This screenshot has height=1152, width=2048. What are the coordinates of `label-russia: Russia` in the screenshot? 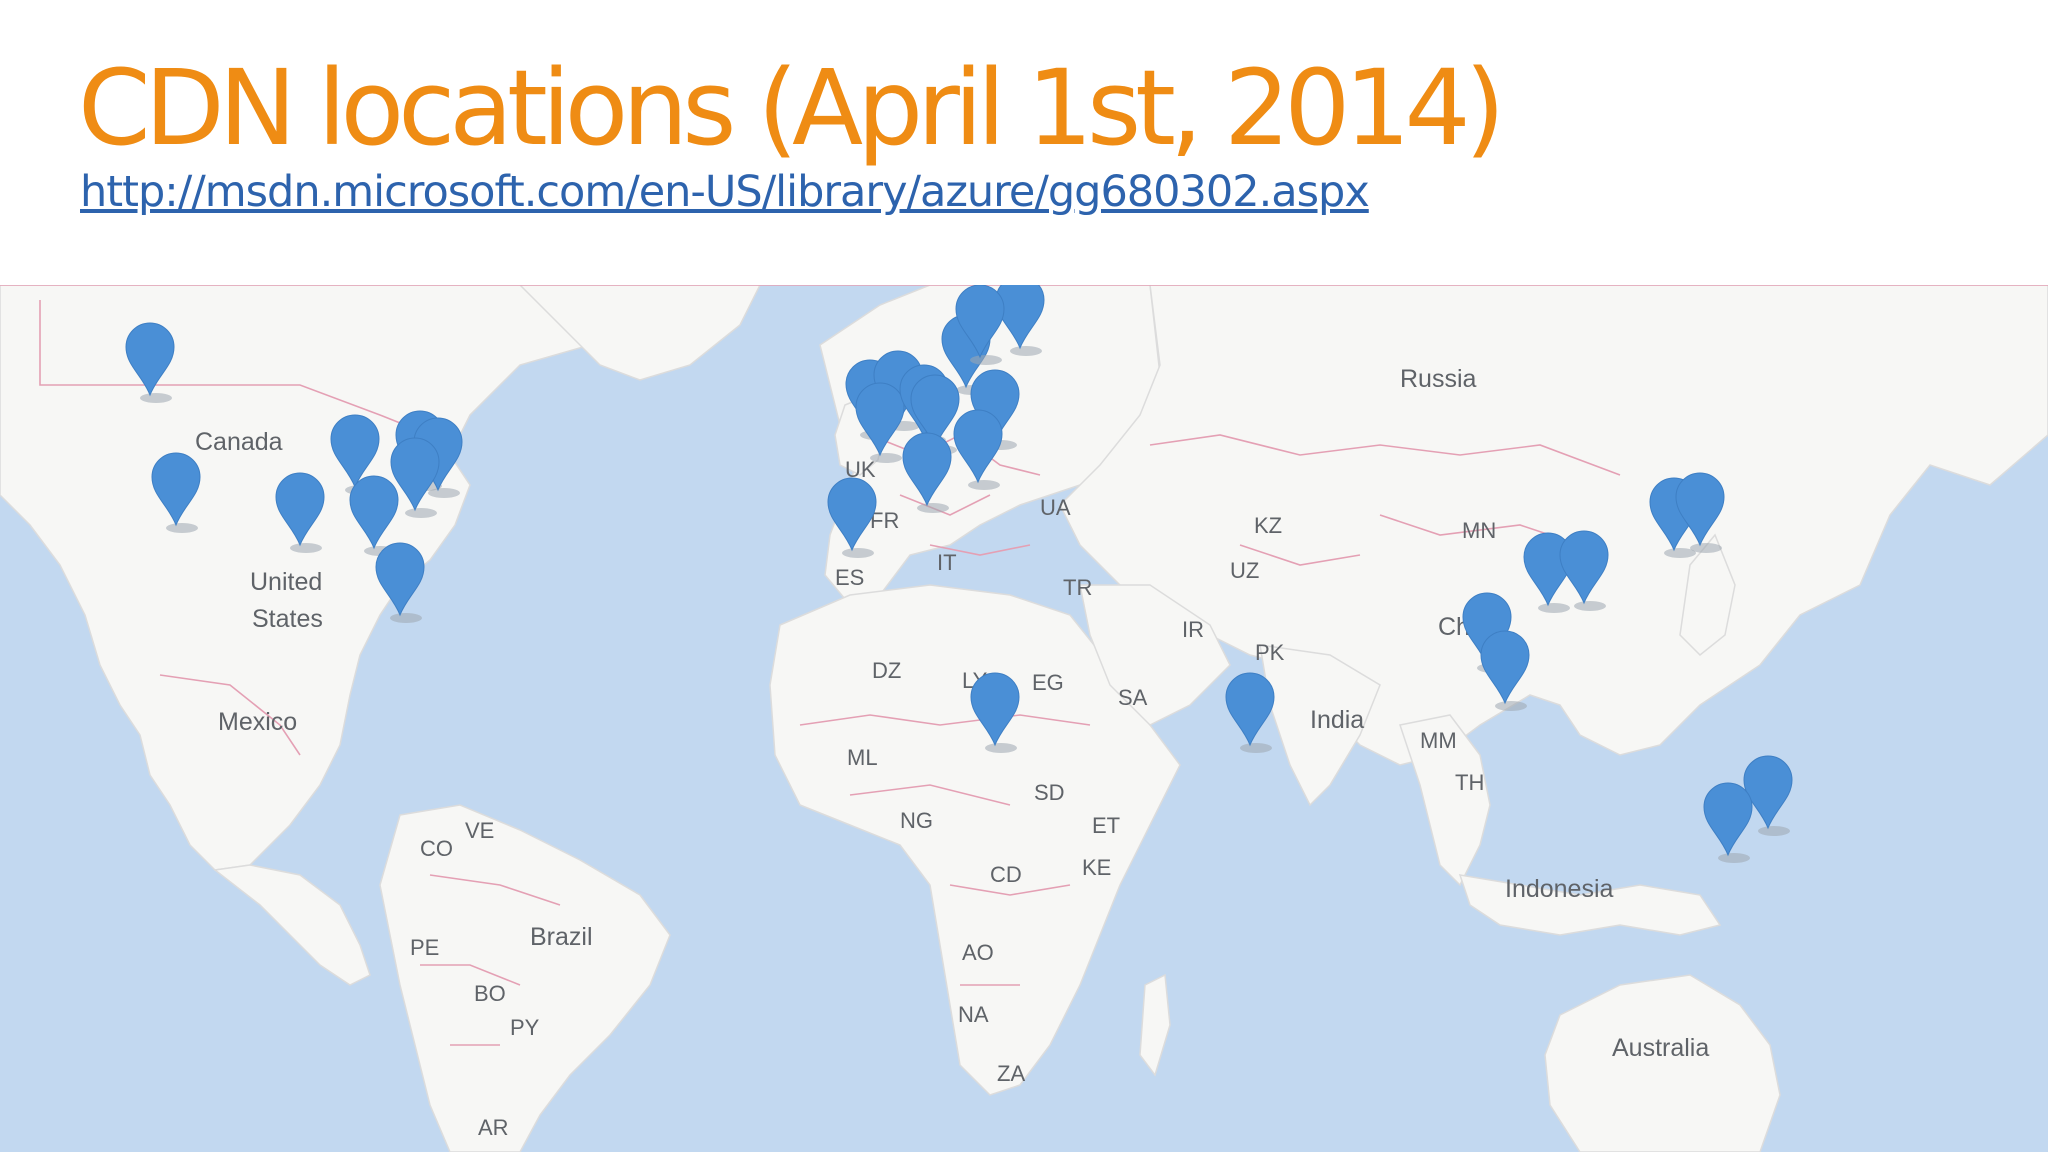 It's located at (1438, 379).